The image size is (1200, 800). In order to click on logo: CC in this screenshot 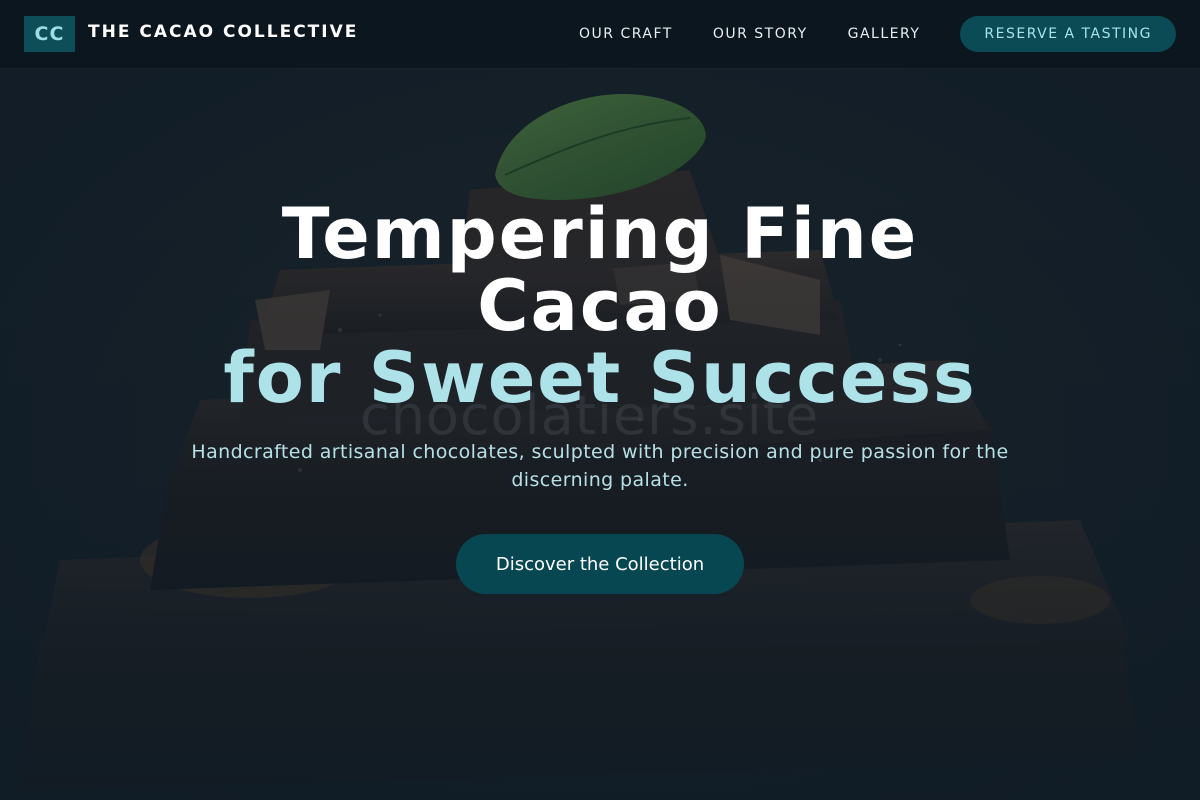, I will do `click(49, 34)`.